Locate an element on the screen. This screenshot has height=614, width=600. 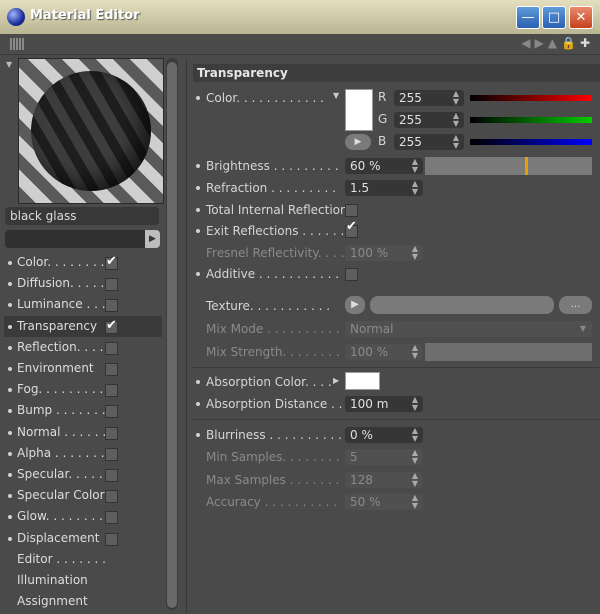
close-button: ✕ is located at coordinates (581, 17).